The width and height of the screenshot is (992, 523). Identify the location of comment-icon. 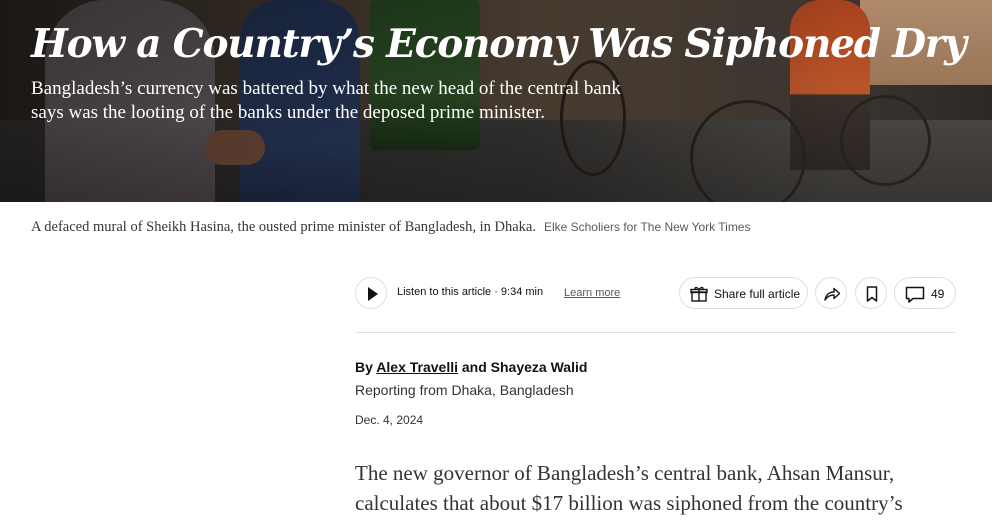
(915, 294).